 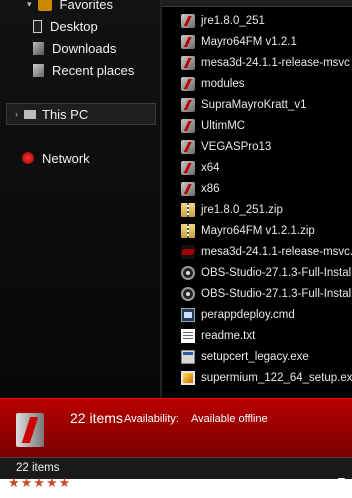 I want to click on list-item: readme.txt, so click(x=257, y=336).